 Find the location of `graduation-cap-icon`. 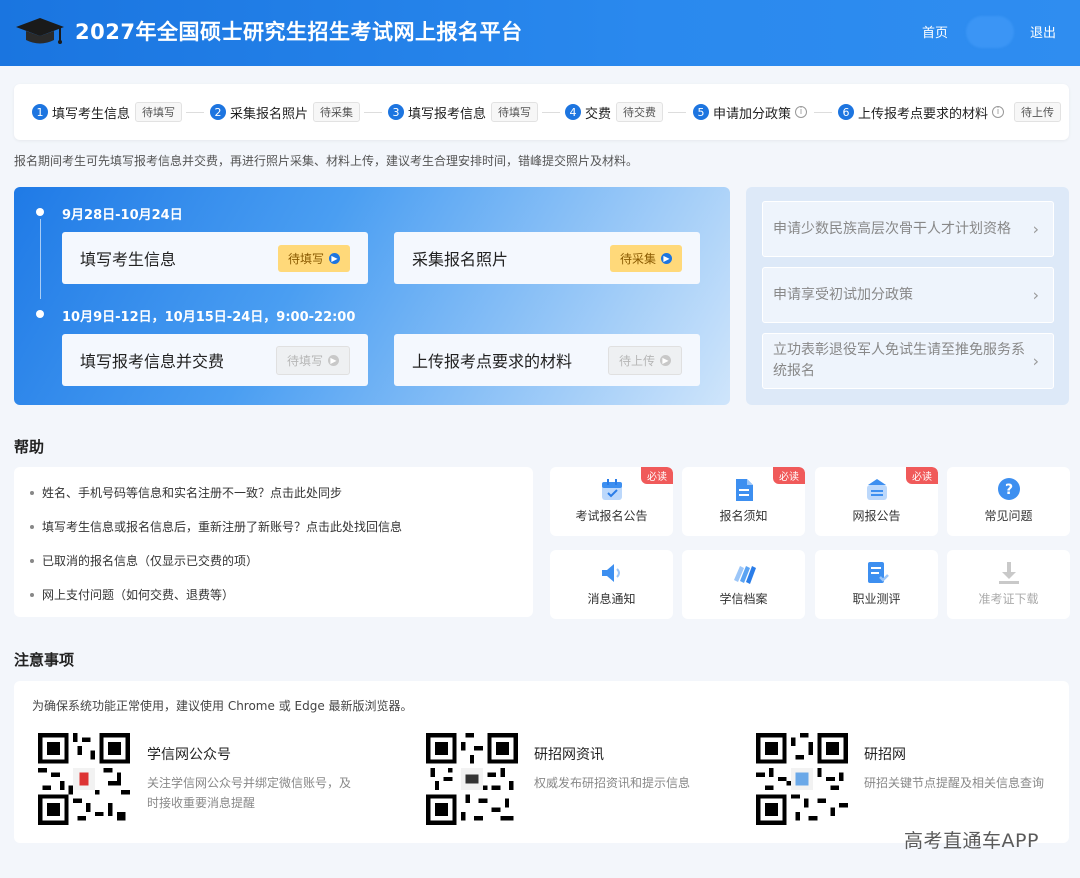

graduation-cap-icon is located at coordinates (40, 31).